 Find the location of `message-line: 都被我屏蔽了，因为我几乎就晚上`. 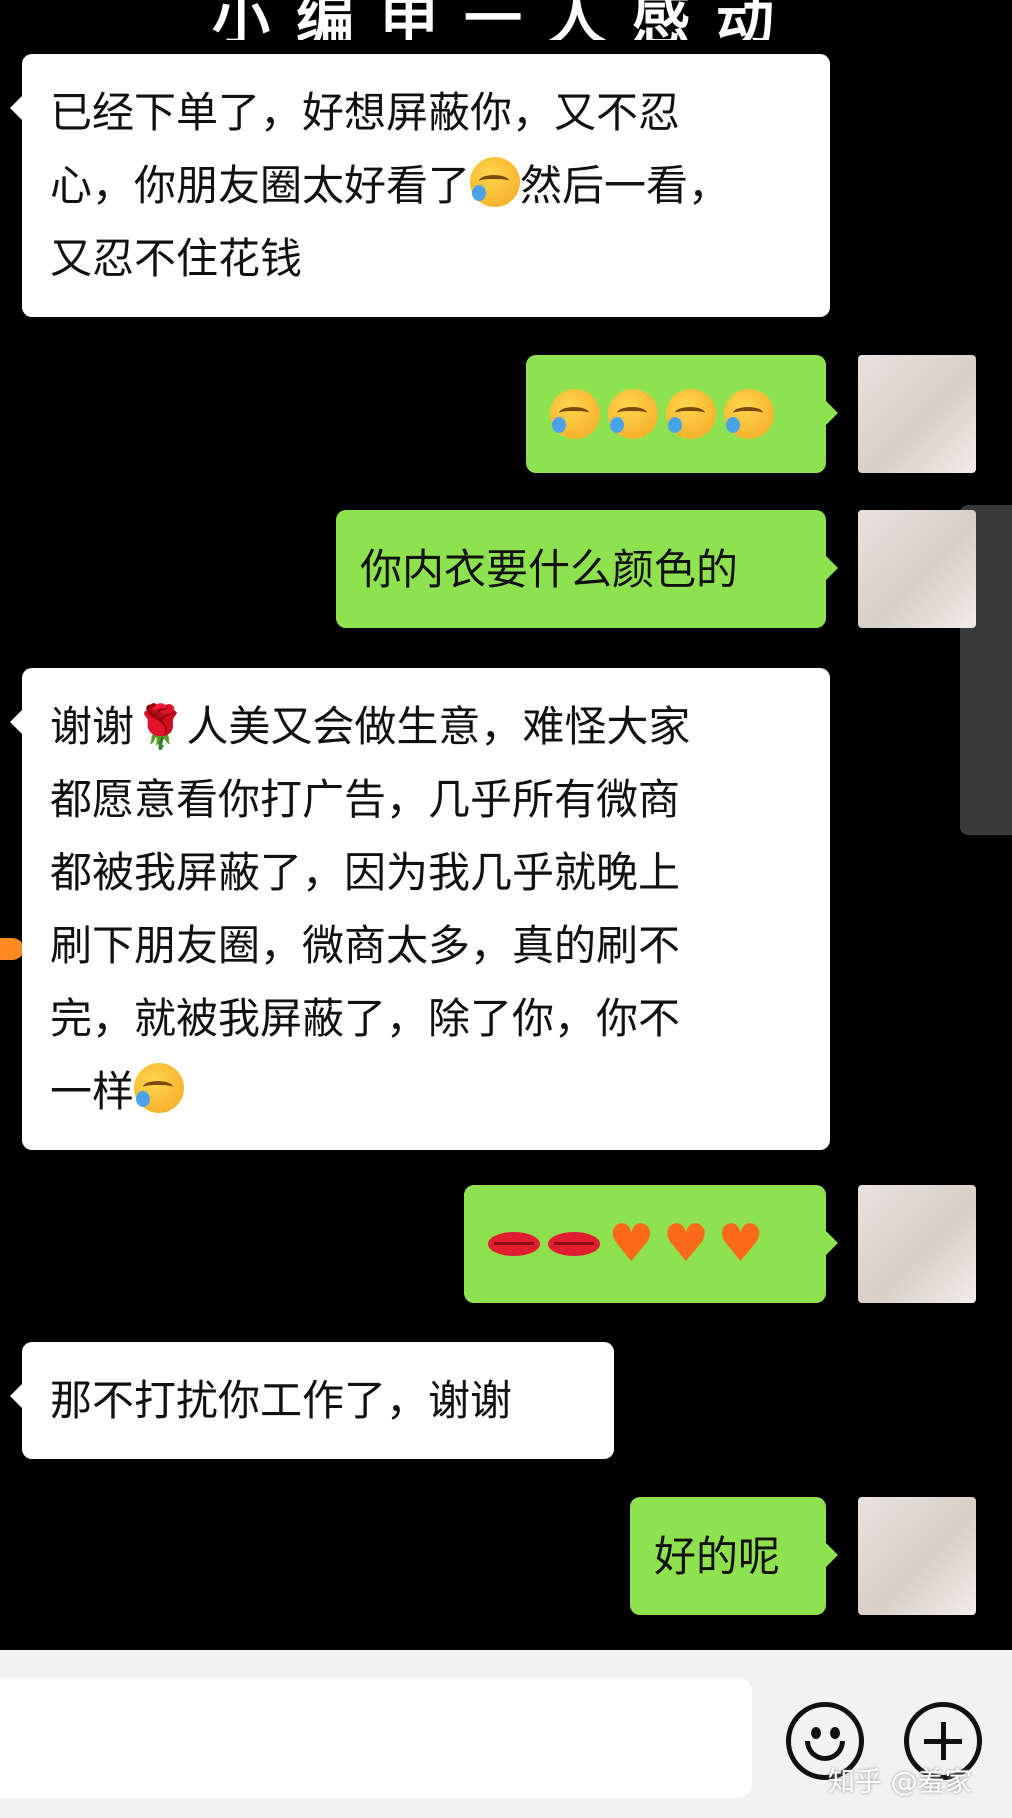

message-line: 都被我屏蔽了，因为我几乎就晚上 is located at coordinates (365, 872).